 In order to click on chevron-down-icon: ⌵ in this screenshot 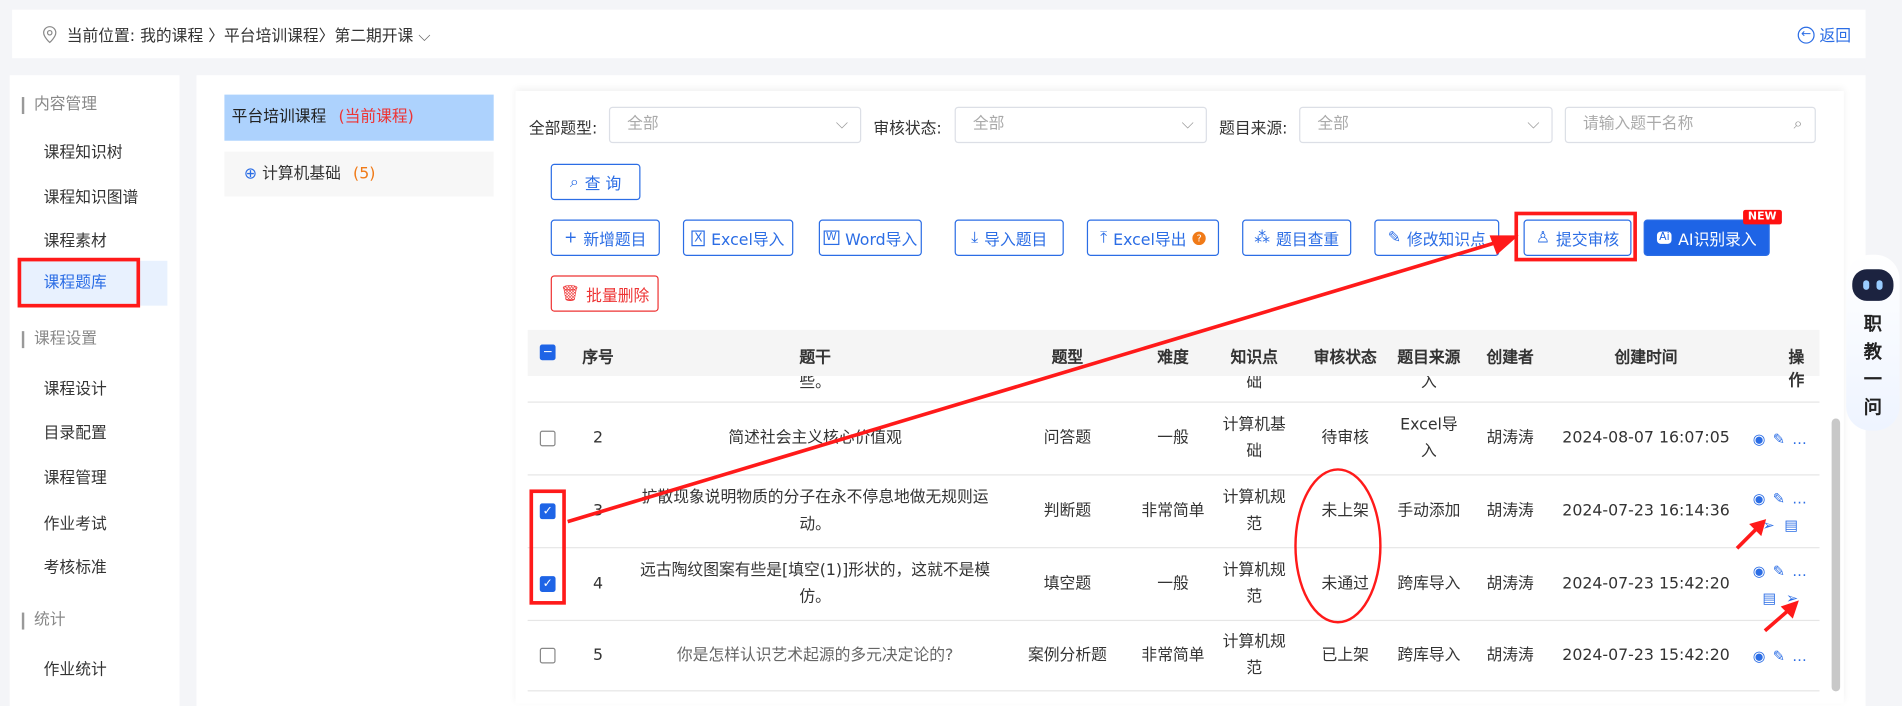, I will do `click(424, 36)`.